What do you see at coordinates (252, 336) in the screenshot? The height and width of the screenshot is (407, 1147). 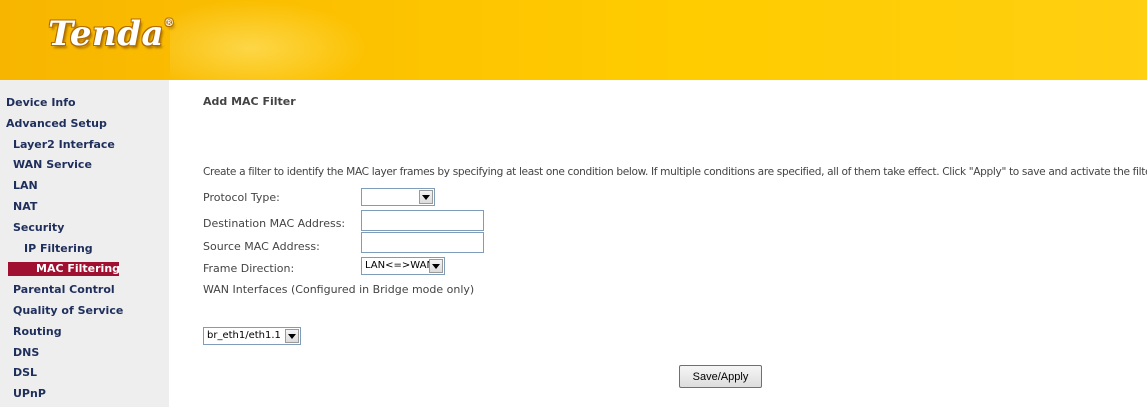 I see `wan-interface-select: br_eth1/eth1.1` at bounding box center [252, 336].